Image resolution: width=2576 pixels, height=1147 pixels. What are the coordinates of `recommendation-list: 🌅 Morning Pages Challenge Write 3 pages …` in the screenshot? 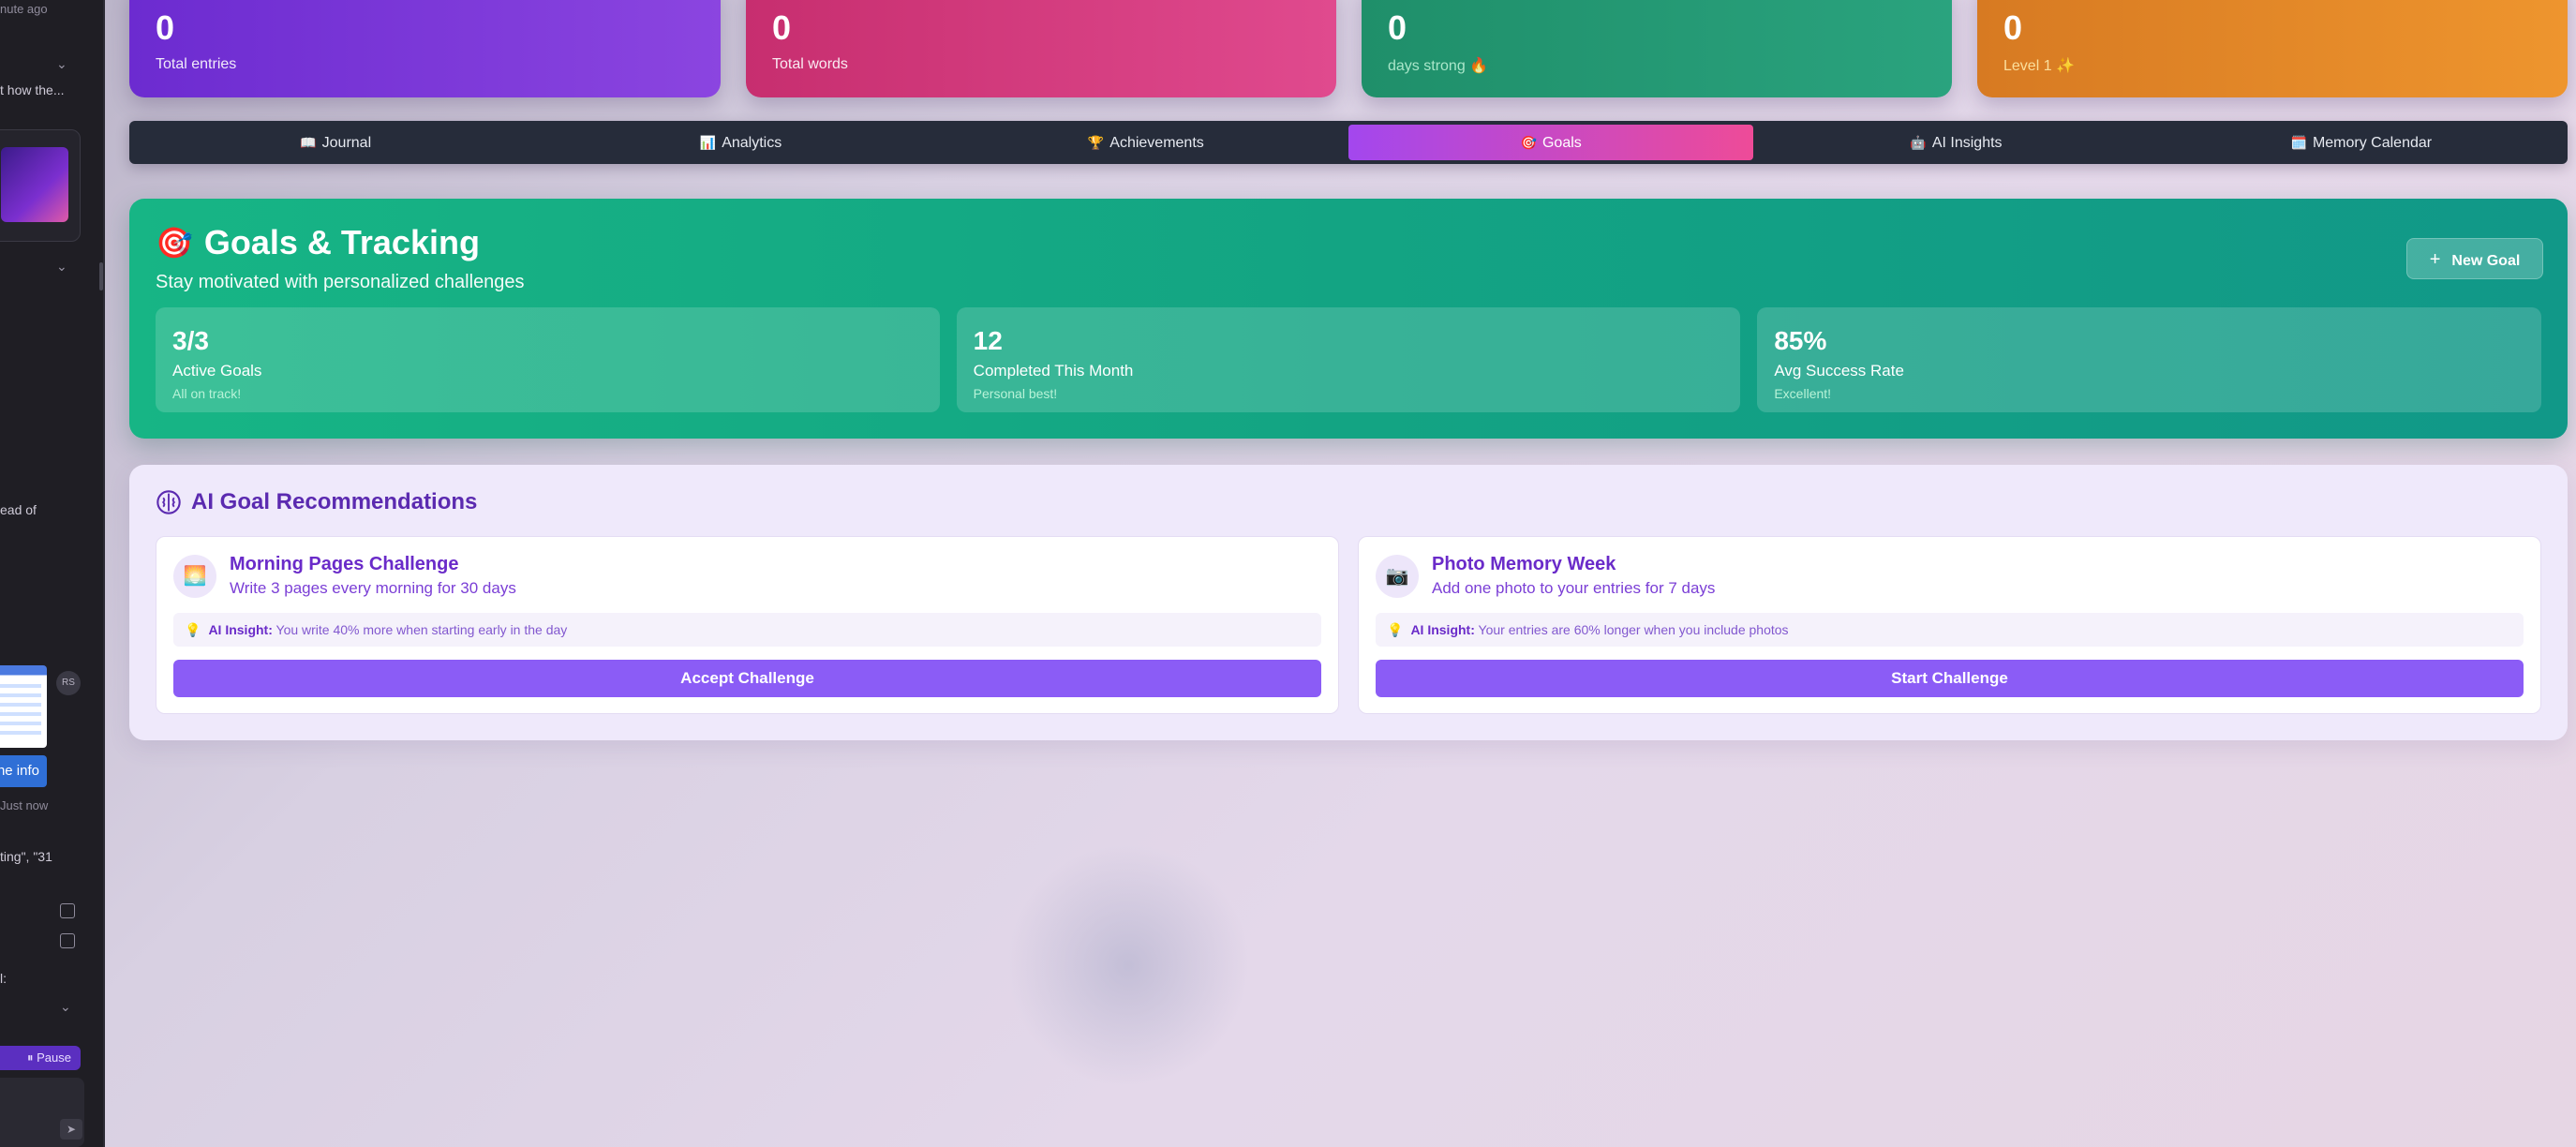 It's located at (1348, 625).